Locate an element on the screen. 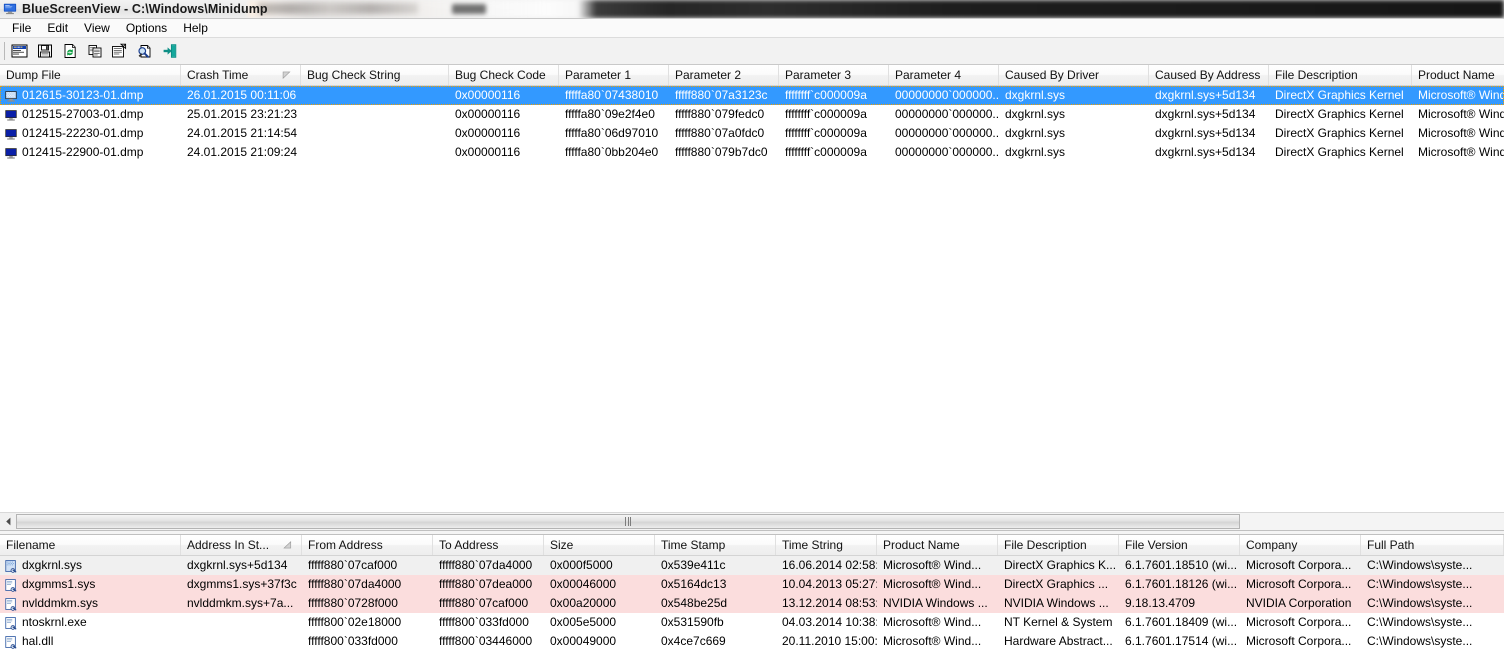  menu-edit: Edit is located at coordinates (57, 28).